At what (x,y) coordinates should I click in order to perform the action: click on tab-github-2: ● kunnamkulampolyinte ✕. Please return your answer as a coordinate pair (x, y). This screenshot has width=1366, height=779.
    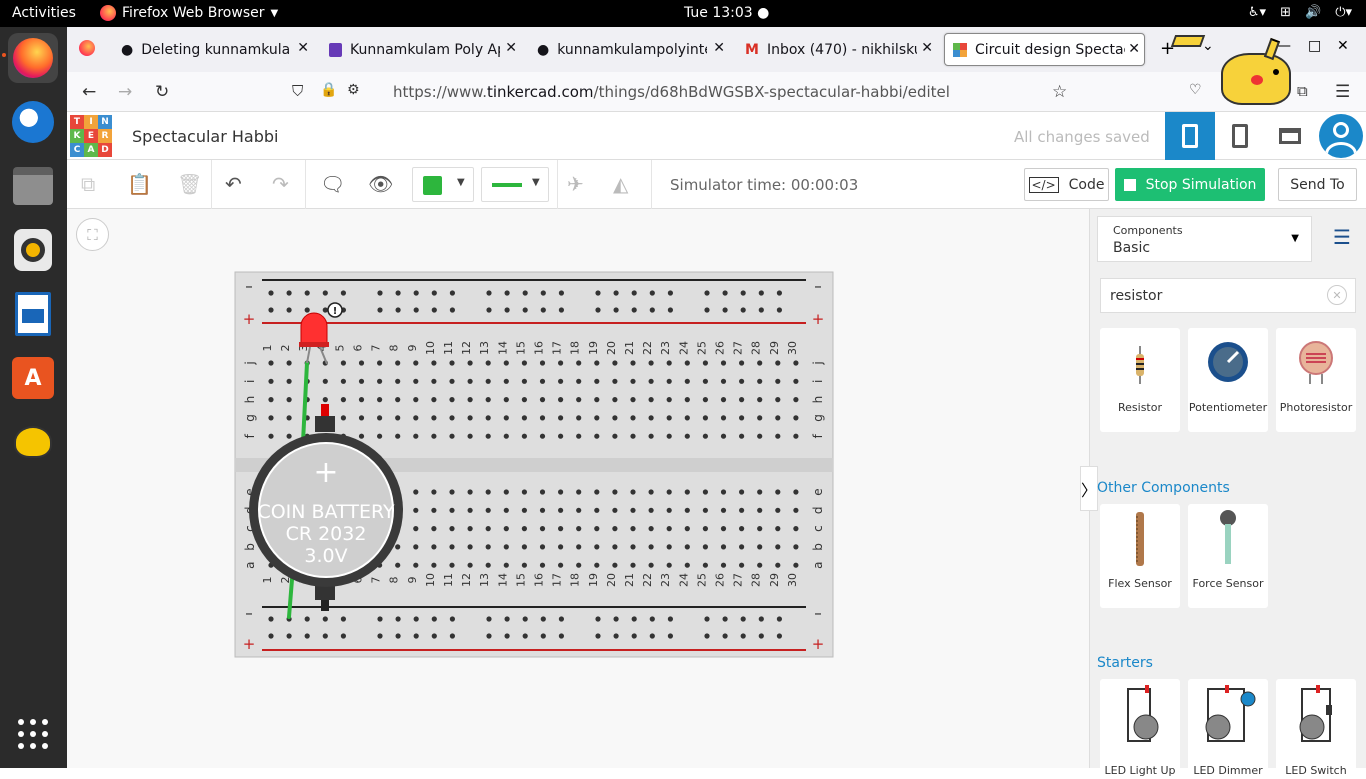
    Looking at the image, I should click on (629, 49).